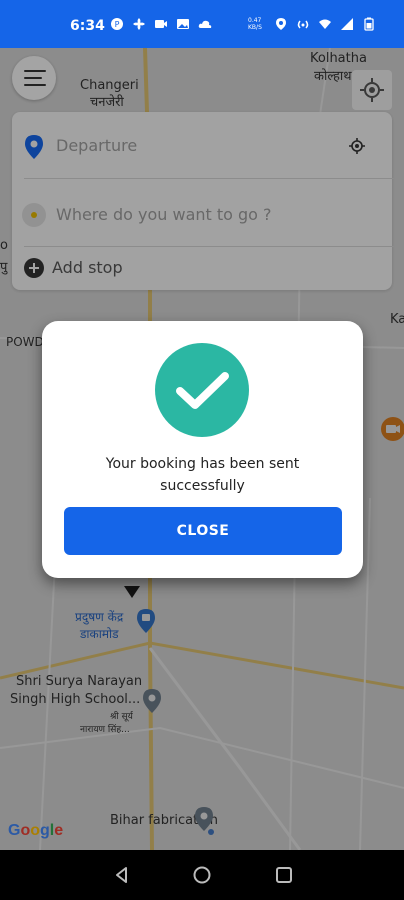 The width and height of the screenshot is (404, 900). Describe the element at coordinates (202, 486) in the screenshot. I see `success-message-line2: successfully` at that location.